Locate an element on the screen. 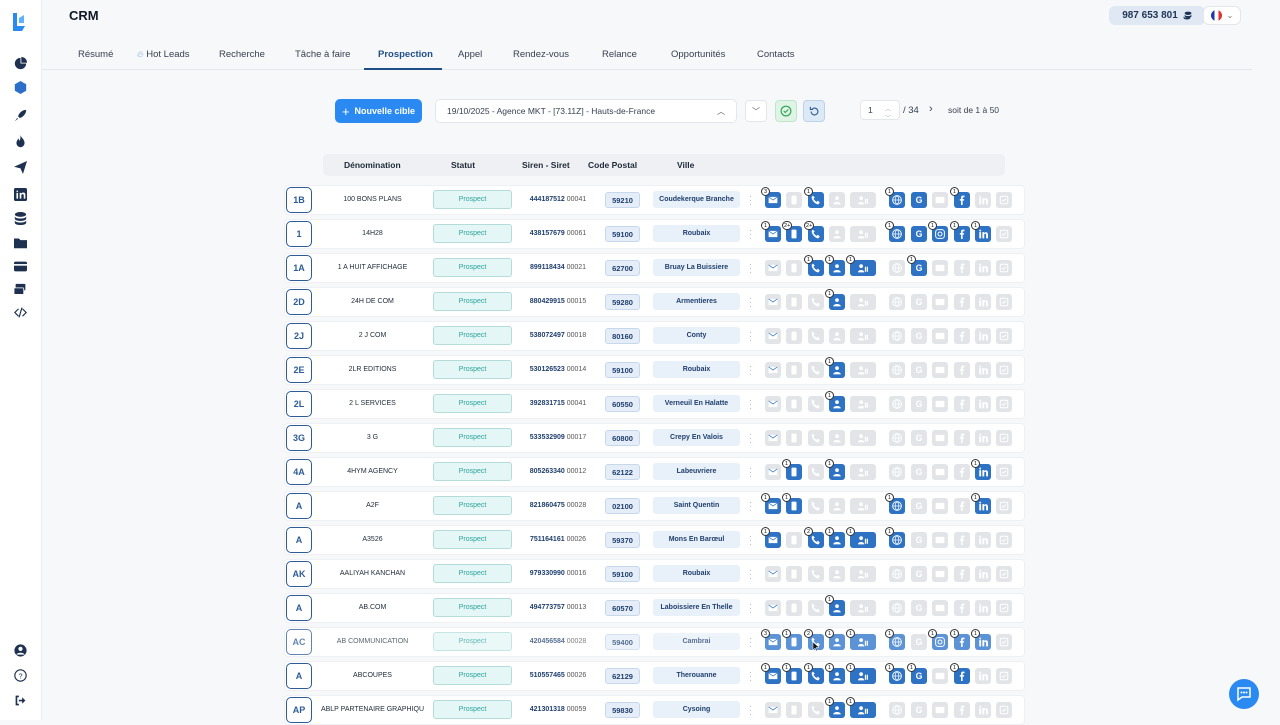 This screenshot has height=725, width=1280. linkedin-icon: 1 is located at coordinates (981, 231).